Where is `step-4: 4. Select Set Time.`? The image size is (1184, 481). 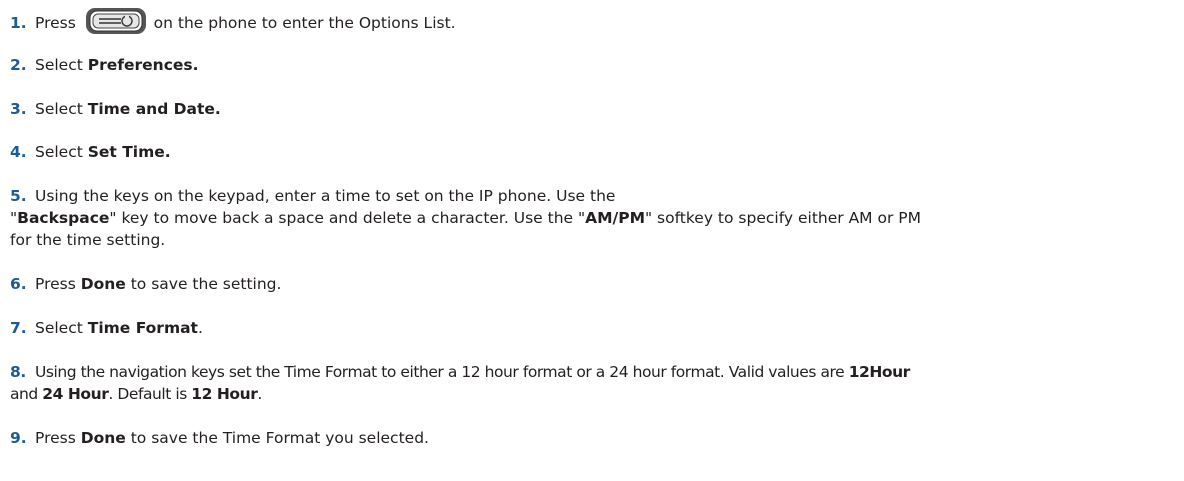 step-4: 4. Select Set Time. is located at coordinates (595, 152).